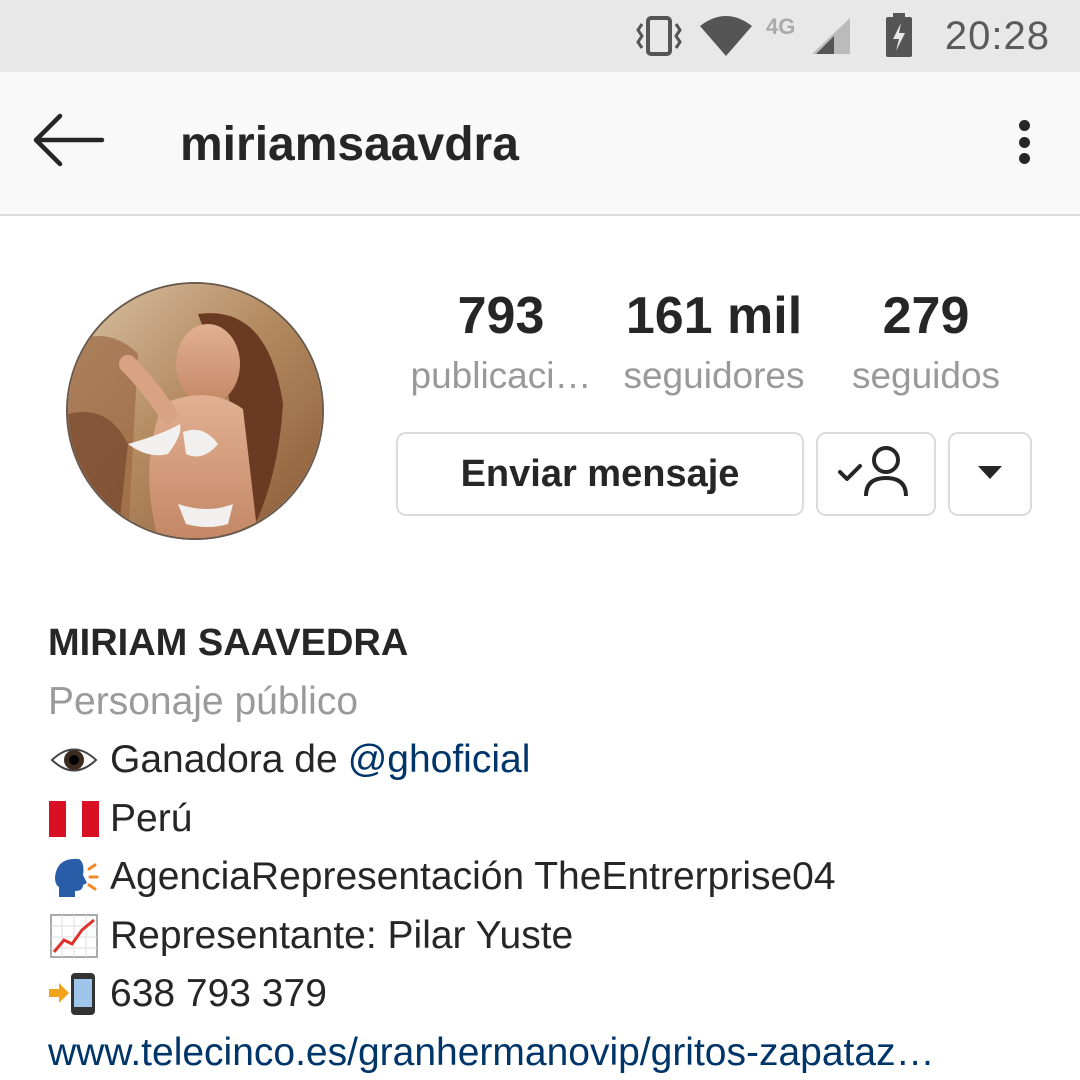  I want to click on stat-following: 279 seguidos, so click(926, 344).